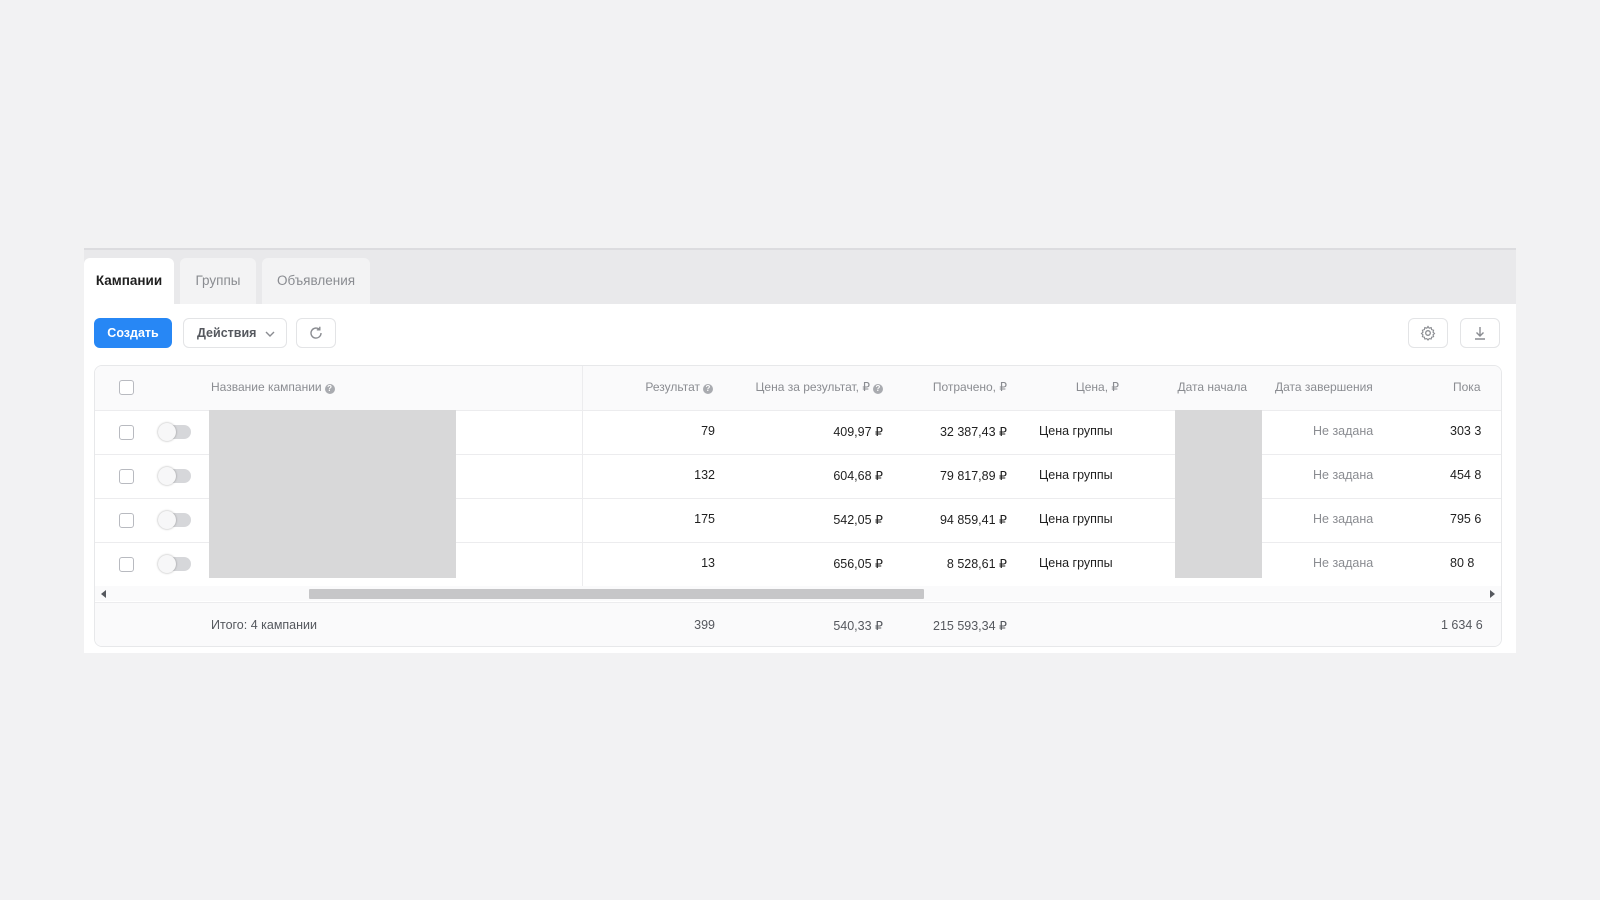 This screenshot has width=1600, height=900. I want to click on redacted-start-dates, so click(1218, 494).